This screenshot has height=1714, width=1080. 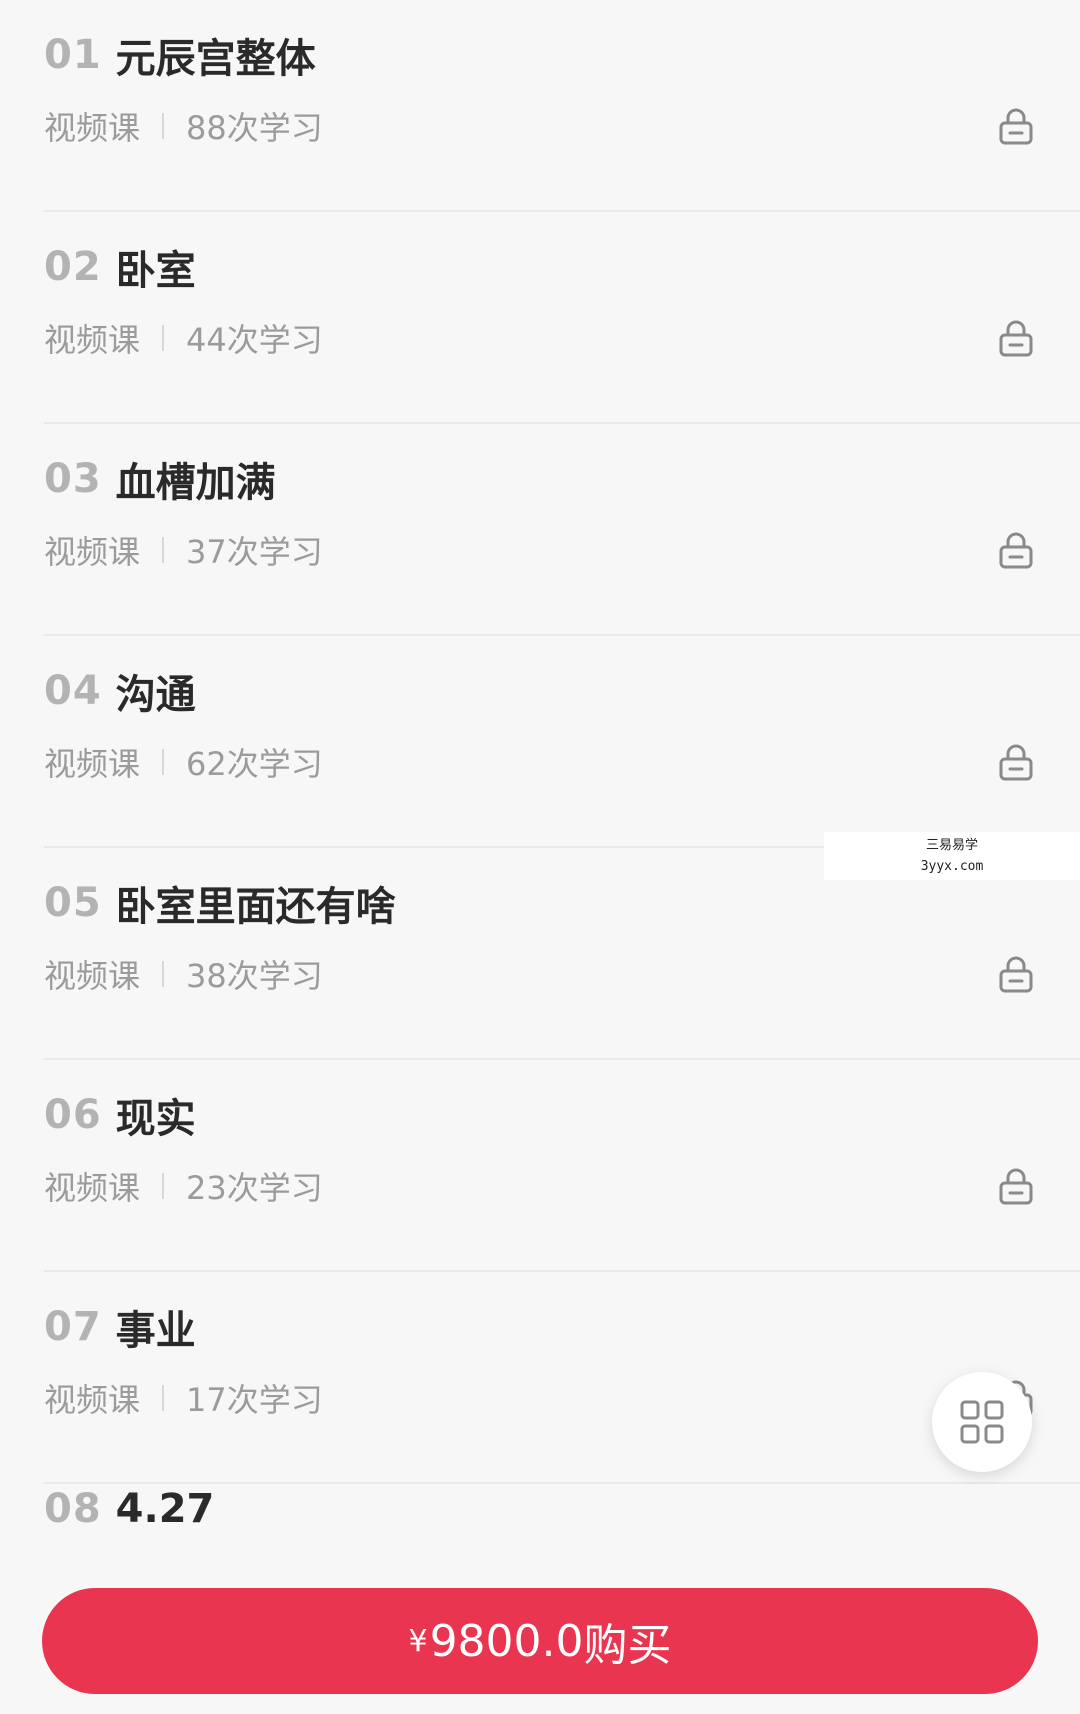 I want to click on lesson-title: 血槽加满, so click(x=195, y=483).